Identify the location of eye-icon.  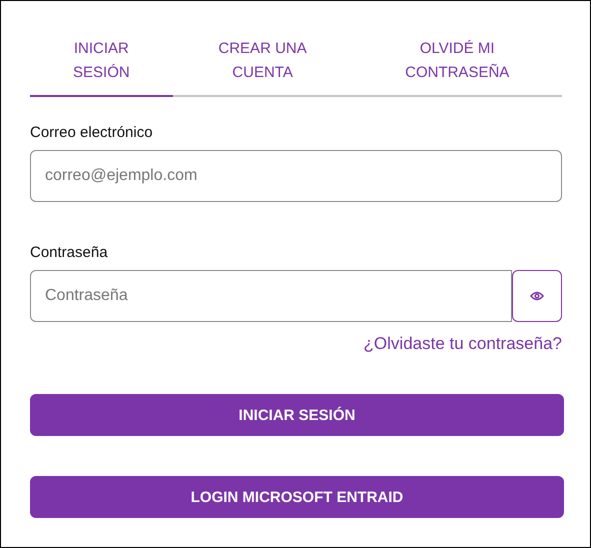
(537, 296).